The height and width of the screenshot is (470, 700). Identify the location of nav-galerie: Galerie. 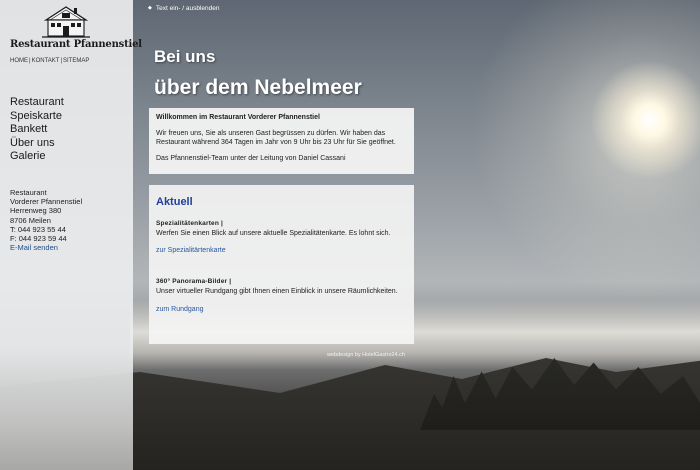
(37, 157).